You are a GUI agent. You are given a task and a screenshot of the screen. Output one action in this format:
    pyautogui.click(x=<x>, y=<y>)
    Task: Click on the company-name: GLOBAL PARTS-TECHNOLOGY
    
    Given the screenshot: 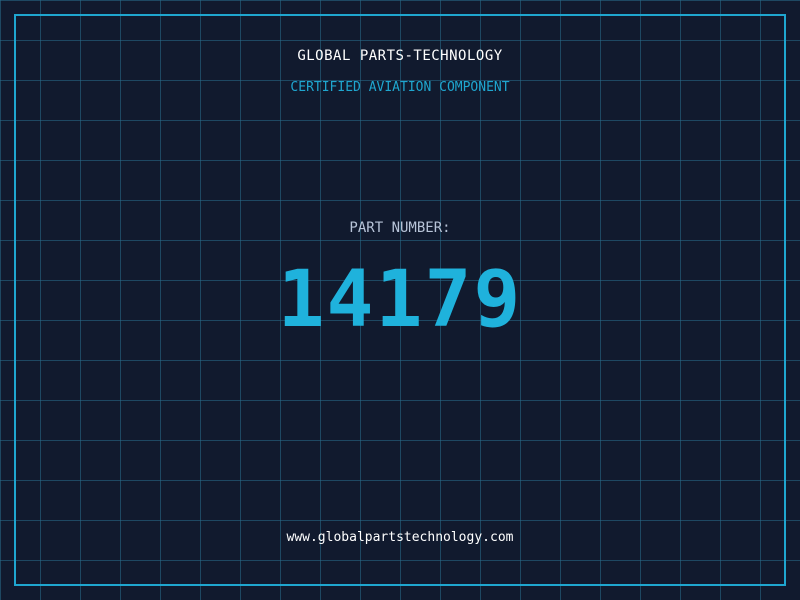 What is the action you would take?
    pyautogui.click(x=400, y=56)
    